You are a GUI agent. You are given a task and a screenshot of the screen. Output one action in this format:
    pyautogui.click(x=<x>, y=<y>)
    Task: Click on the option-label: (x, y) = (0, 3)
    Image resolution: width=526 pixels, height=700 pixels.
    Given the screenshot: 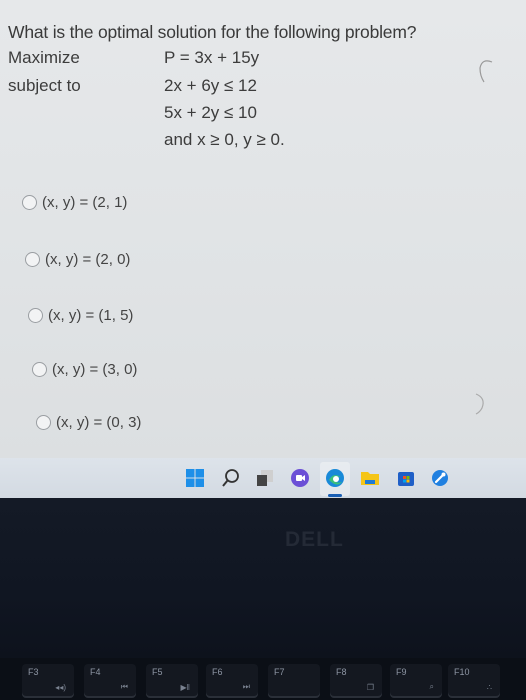 What is the action you would take?
    pyautogui.click(x=99, y=422)
    